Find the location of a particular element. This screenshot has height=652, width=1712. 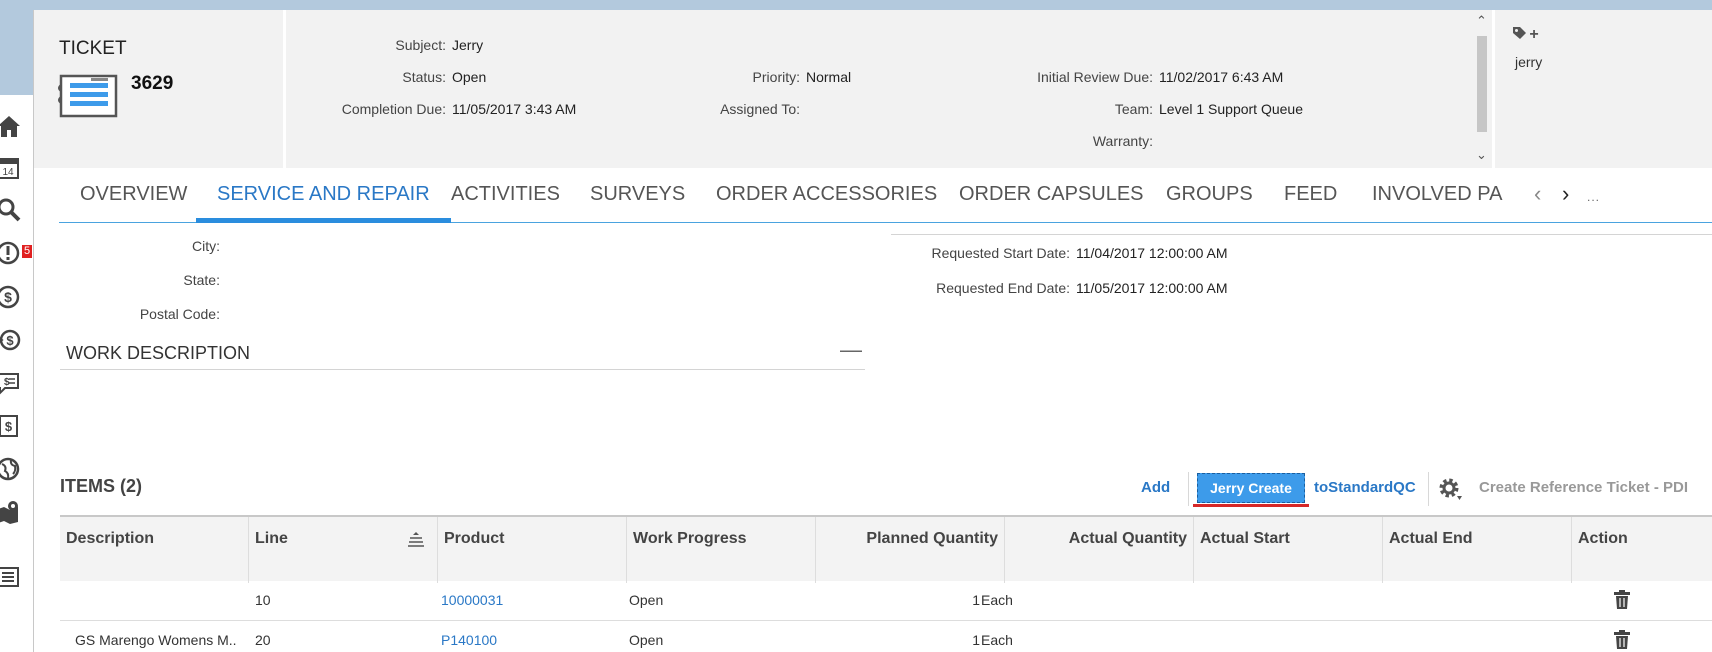

scroll-up-icon: ⌃ is located at coordinates (1481, 20).